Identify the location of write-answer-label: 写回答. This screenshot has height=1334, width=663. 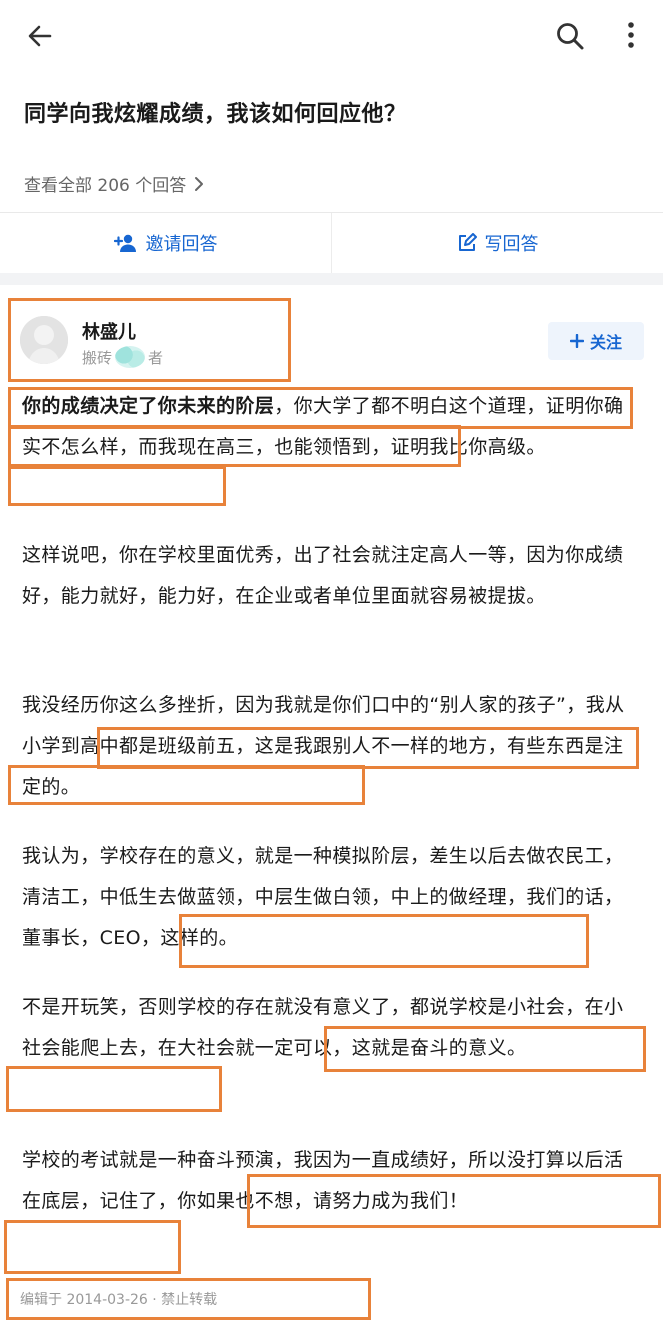
(511, 244).